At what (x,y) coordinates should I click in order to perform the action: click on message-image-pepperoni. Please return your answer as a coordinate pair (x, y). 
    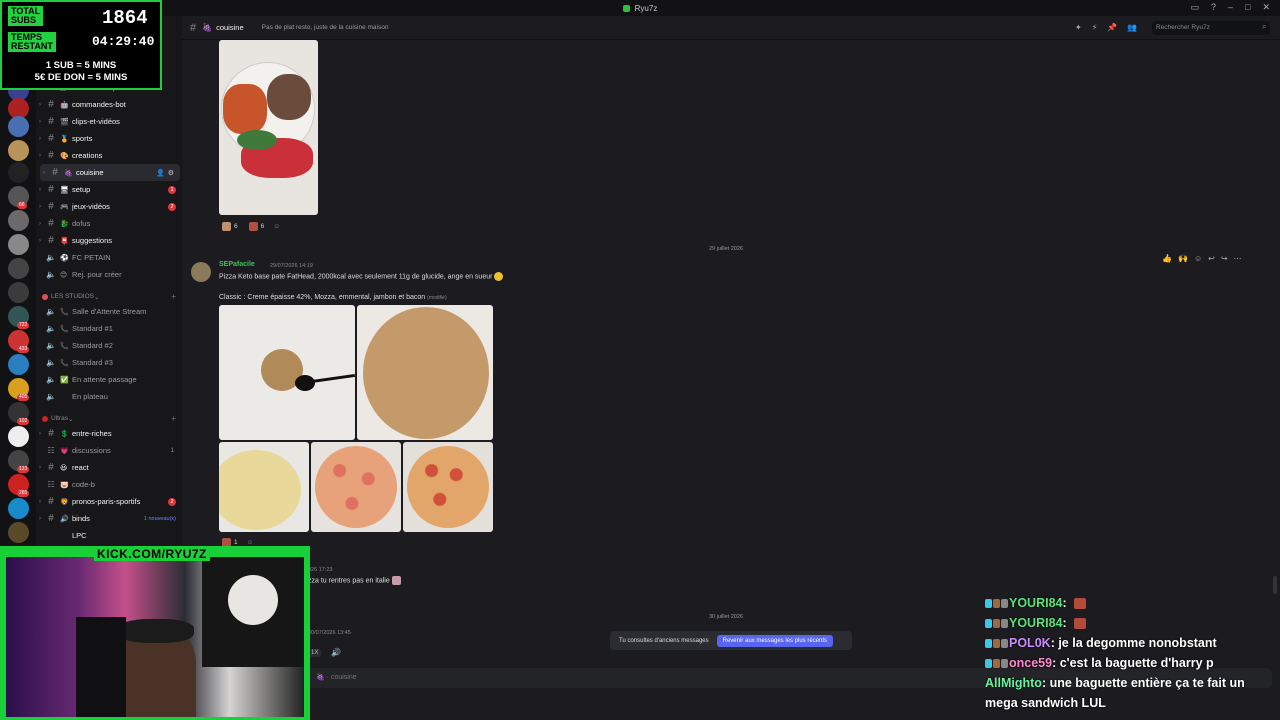
    Looking at the image, I should click on (356, 487).